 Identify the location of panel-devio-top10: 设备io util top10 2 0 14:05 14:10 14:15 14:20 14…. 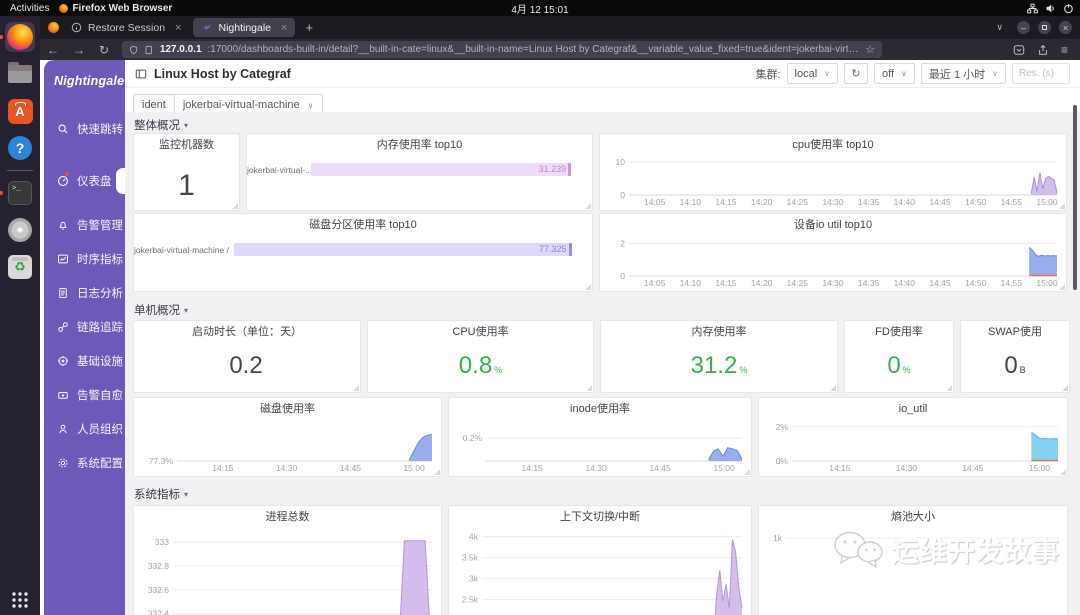
(833, 252).